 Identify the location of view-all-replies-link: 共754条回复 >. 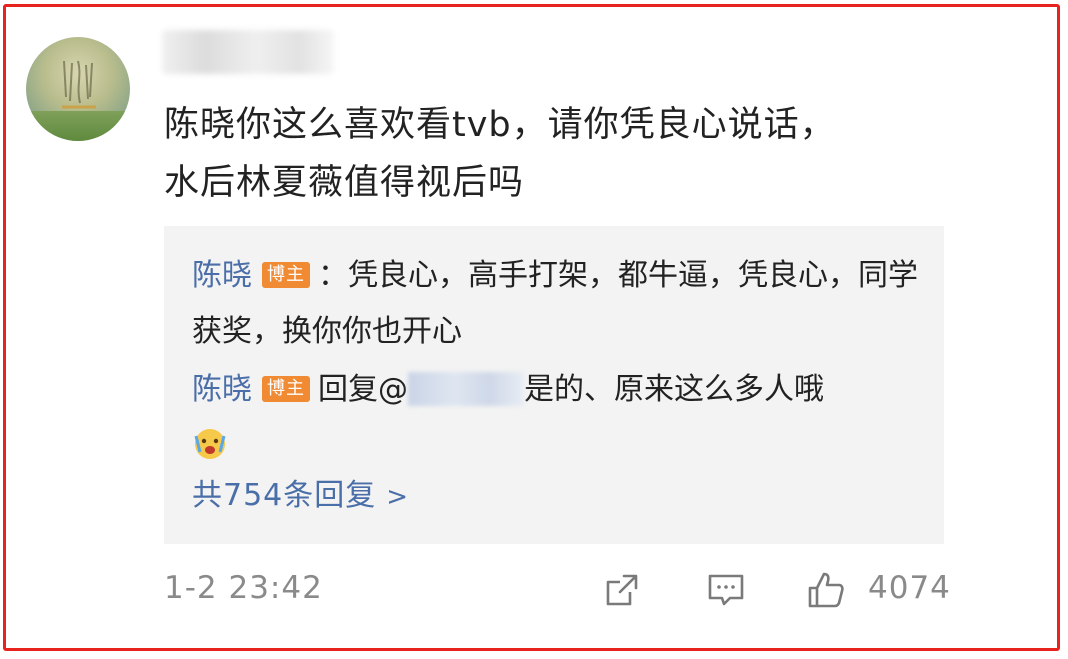
(300, 492).